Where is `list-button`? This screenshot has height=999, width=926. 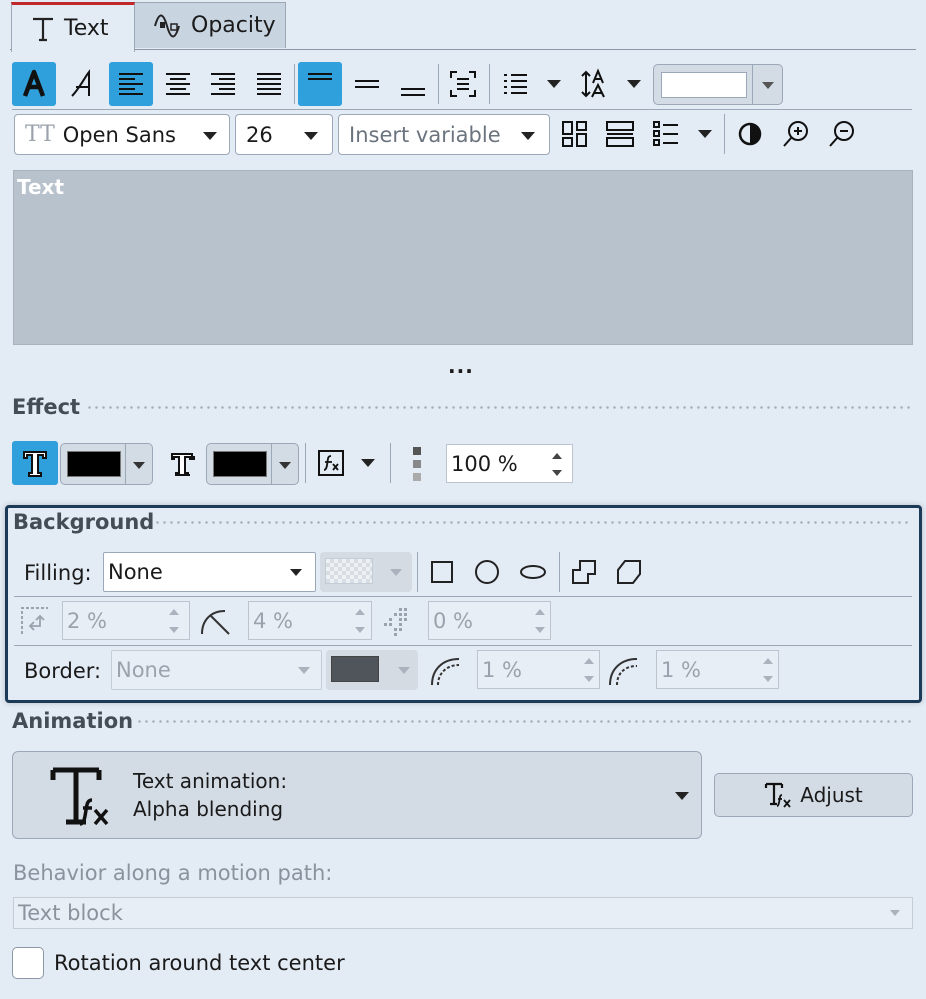
list-button is located at coordinates (666, 134).